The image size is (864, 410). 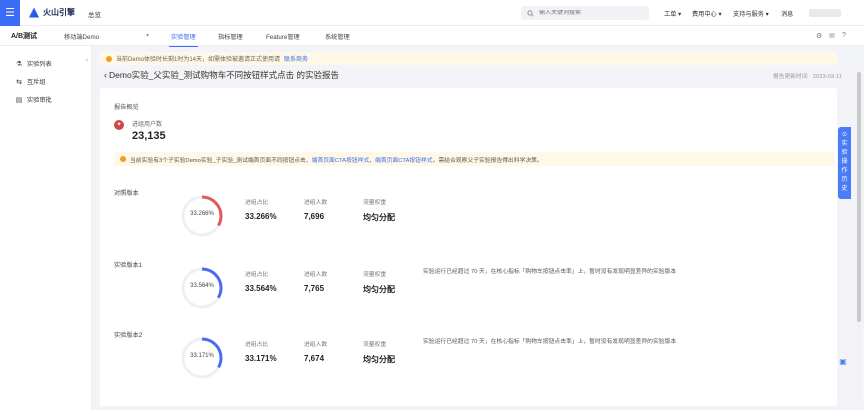 I want to click on search-input, so click(x=589, y=13).